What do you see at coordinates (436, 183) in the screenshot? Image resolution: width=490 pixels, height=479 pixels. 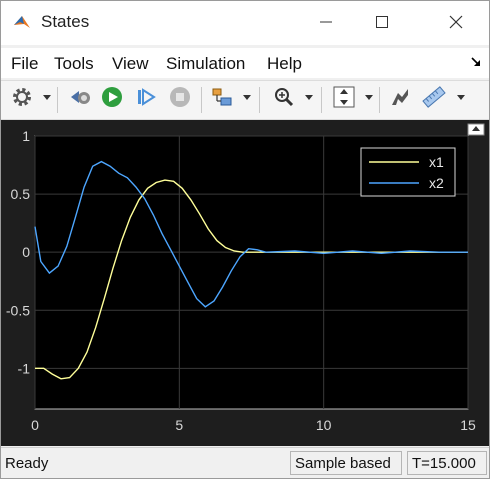 I see `legend-label-x2: x2` at bounding box center [436, 183].